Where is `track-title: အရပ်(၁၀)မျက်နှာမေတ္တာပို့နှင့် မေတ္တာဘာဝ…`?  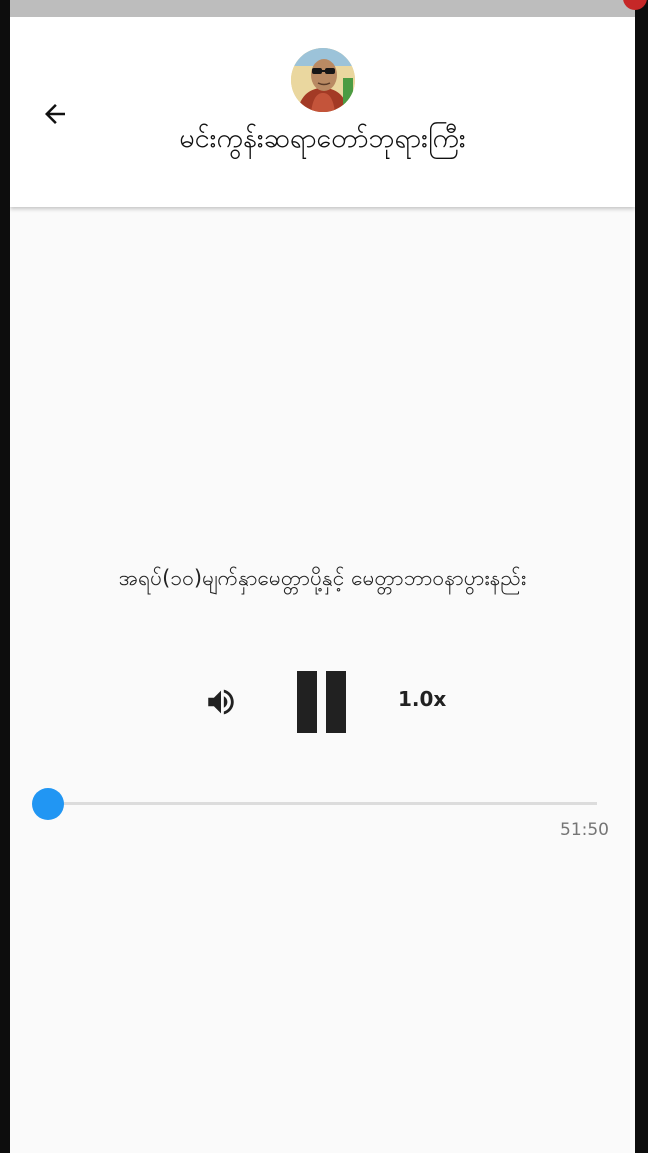 track-title: အရပ်(၁၀)မျက်နှာမေတ္တာပို့နှင့် မေတ္တာဘာဝ… is located at coordinates (322, 578).